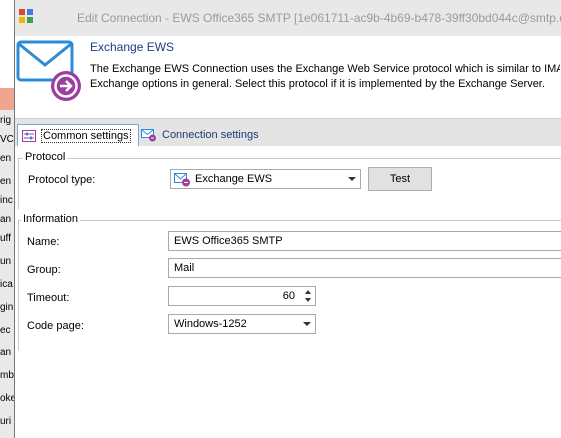 The width and height of the screenshot is (561, 438). Describe the element at coordinates (43, 242) in the screenshot. I see `name-label: Name:` at that location.